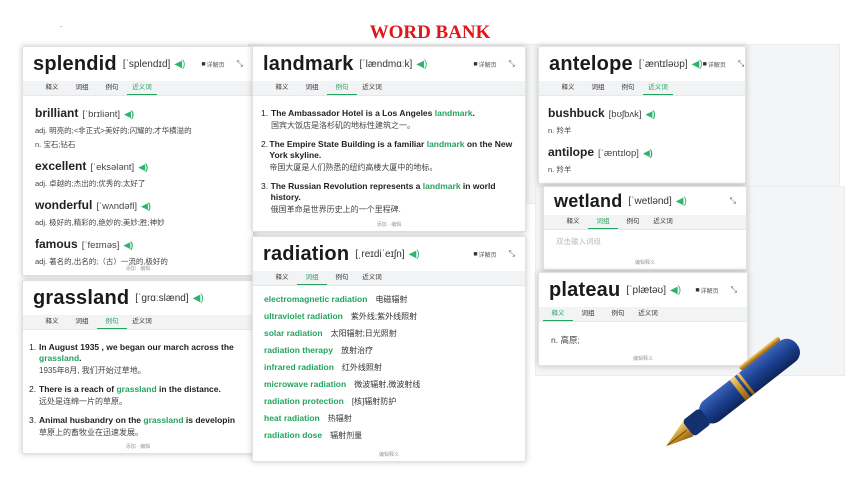 The image size is (860, 484). I want to click on definition: n. 宝石;钻石, so click(55, 144).